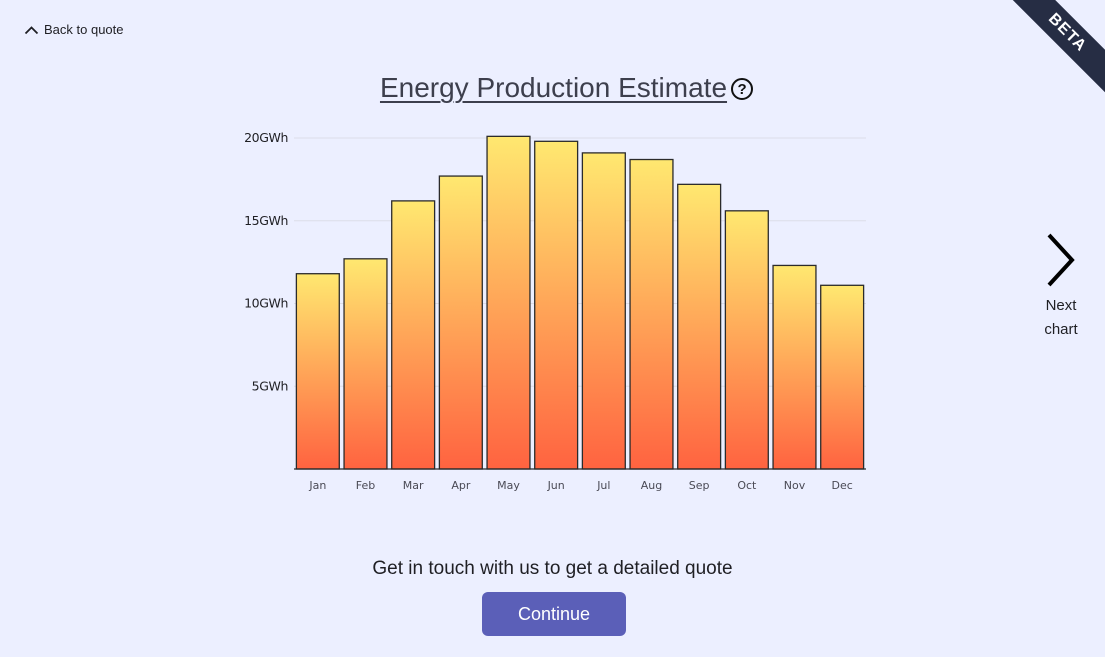 The width and height of the screenshot is (1105, 657). I want to click on x-tick-label: Apr, so click(461, 485).